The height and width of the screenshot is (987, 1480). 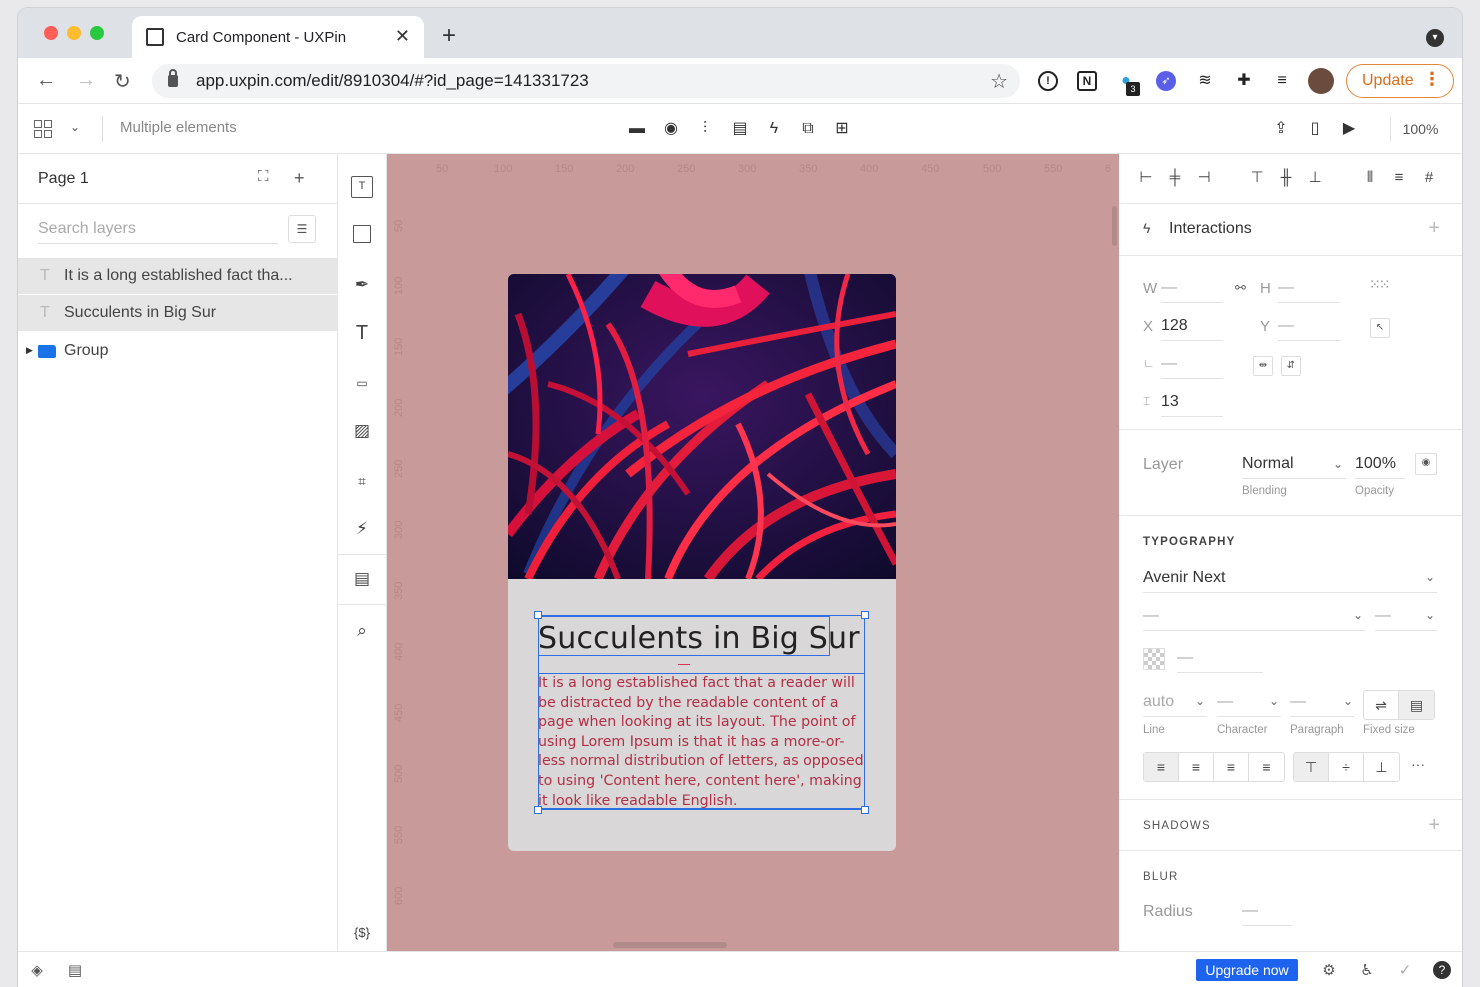 What do you see at coordinates (1420, 129) in the screenshot?
I see `zoom-level: 100%` at bounding box center [1420, 129].